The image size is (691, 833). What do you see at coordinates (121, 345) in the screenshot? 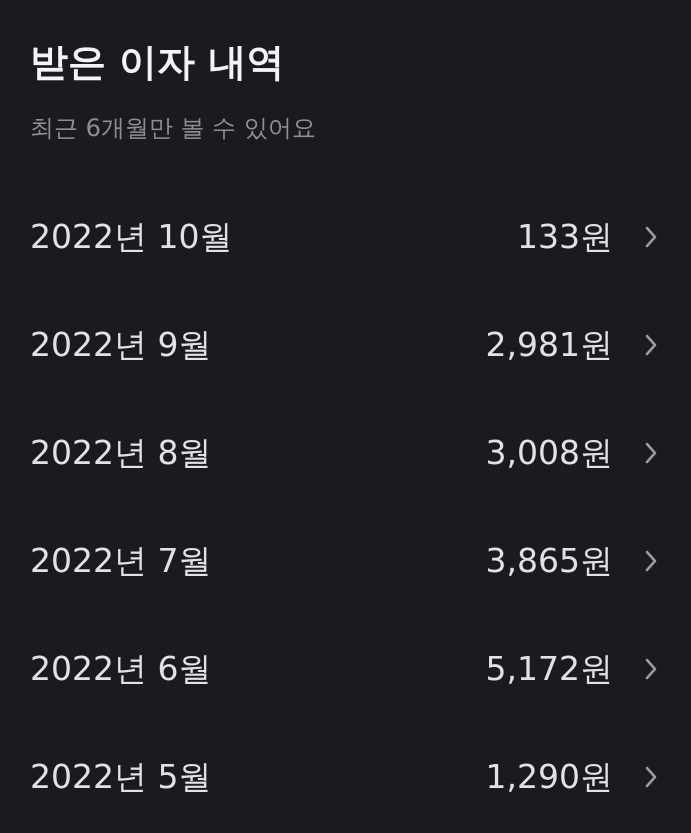
I see `month-label: 2022년 9월` at bounding box center [121, 345].